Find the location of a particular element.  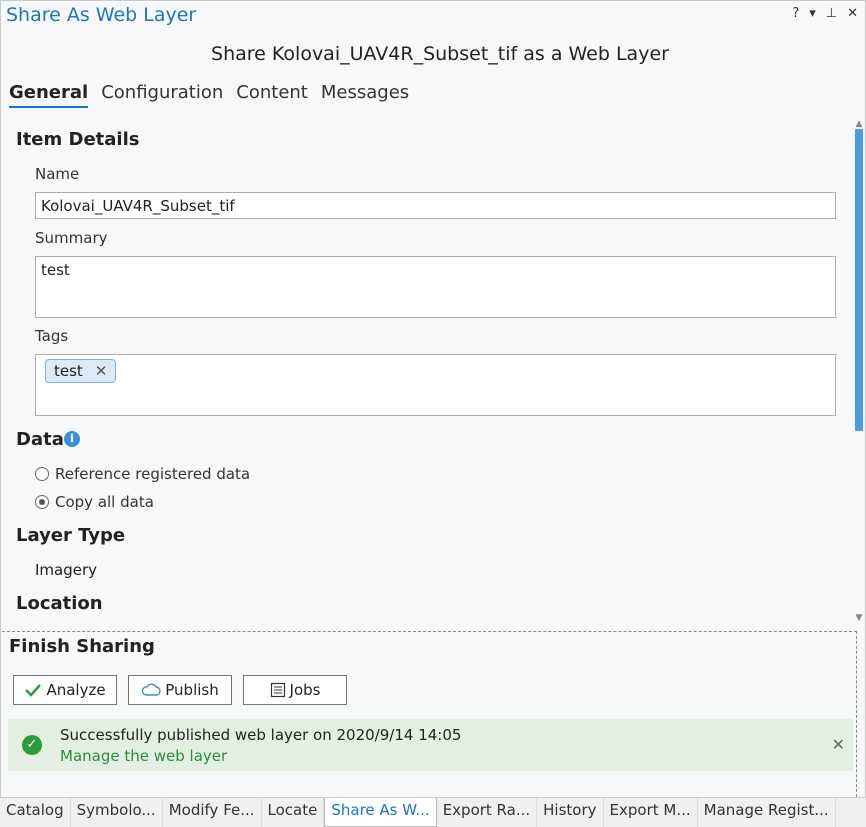

help-icon: ? is located at coordinates (795, 13).